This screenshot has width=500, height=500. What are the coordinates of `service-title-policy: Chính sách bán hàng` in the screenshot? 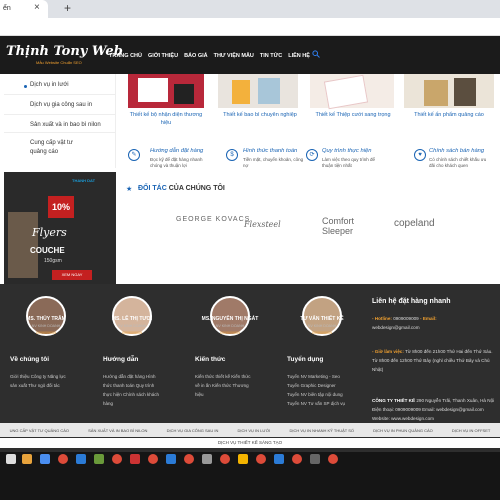 It's located at (456, 151).